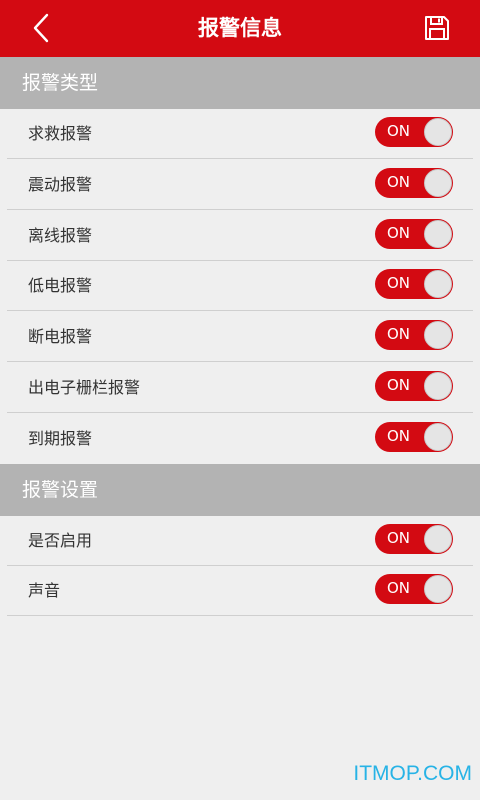 The width and height of the screenshot is (480, 800). What do you see at coordinates (240, 236) in the screenshot?
I see `list-item-offline-alarm: 离线报警 ON` at bounding box center [240, 236].